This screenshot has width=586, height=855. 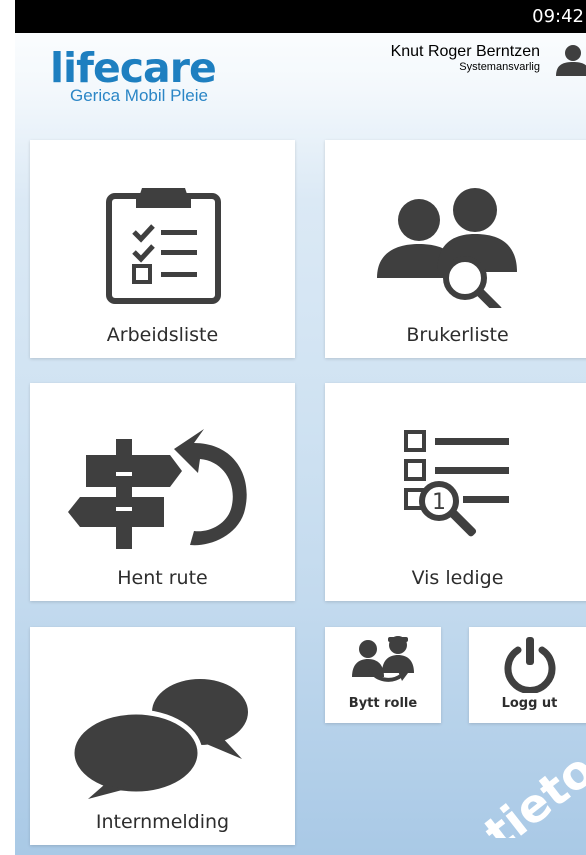 I want to click on user-icon, so click(x=571, y=60).